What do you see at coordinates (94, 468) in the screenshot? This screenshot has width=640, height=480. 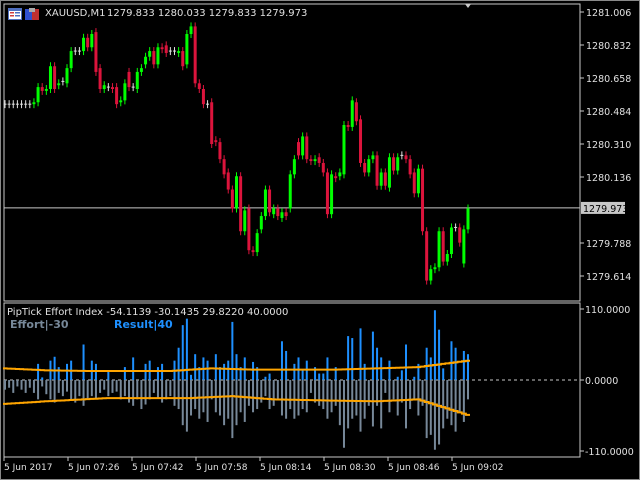 I see `time-axis-label: 5 Jun 07:26` at bounding box center [94, 468].